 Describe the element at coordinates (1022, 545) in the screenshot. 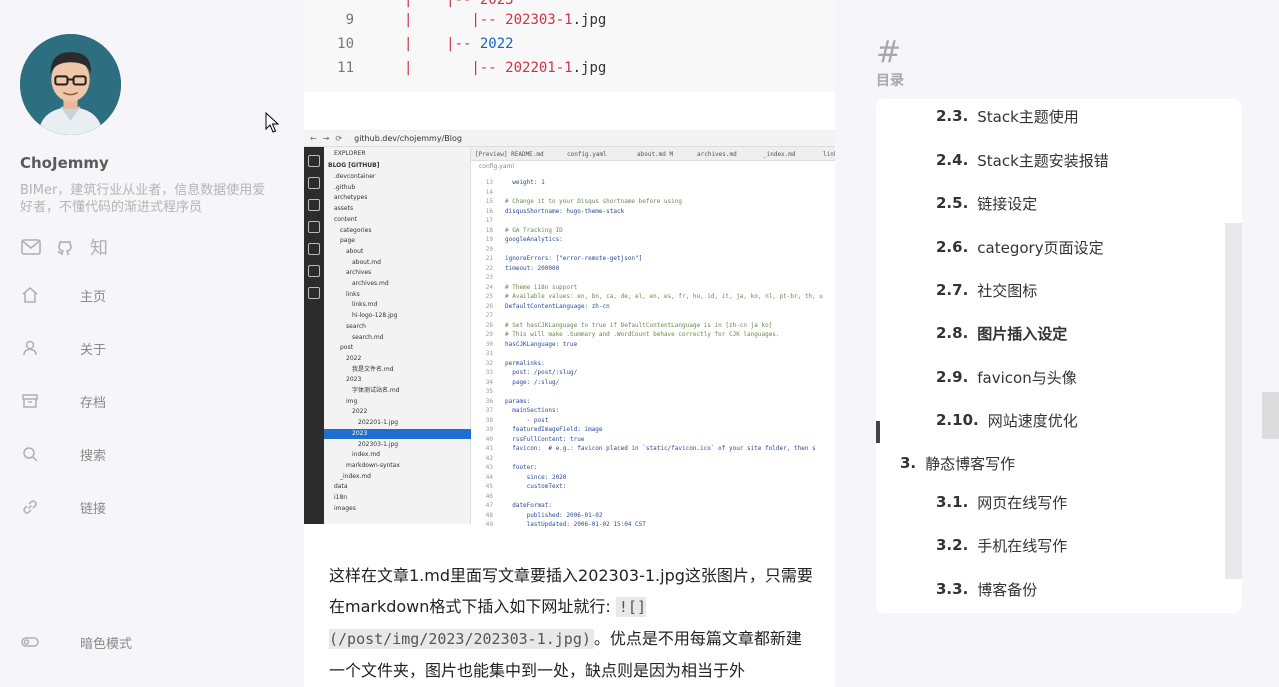

I see `toc-item-label: 手机在线写作` at that location.